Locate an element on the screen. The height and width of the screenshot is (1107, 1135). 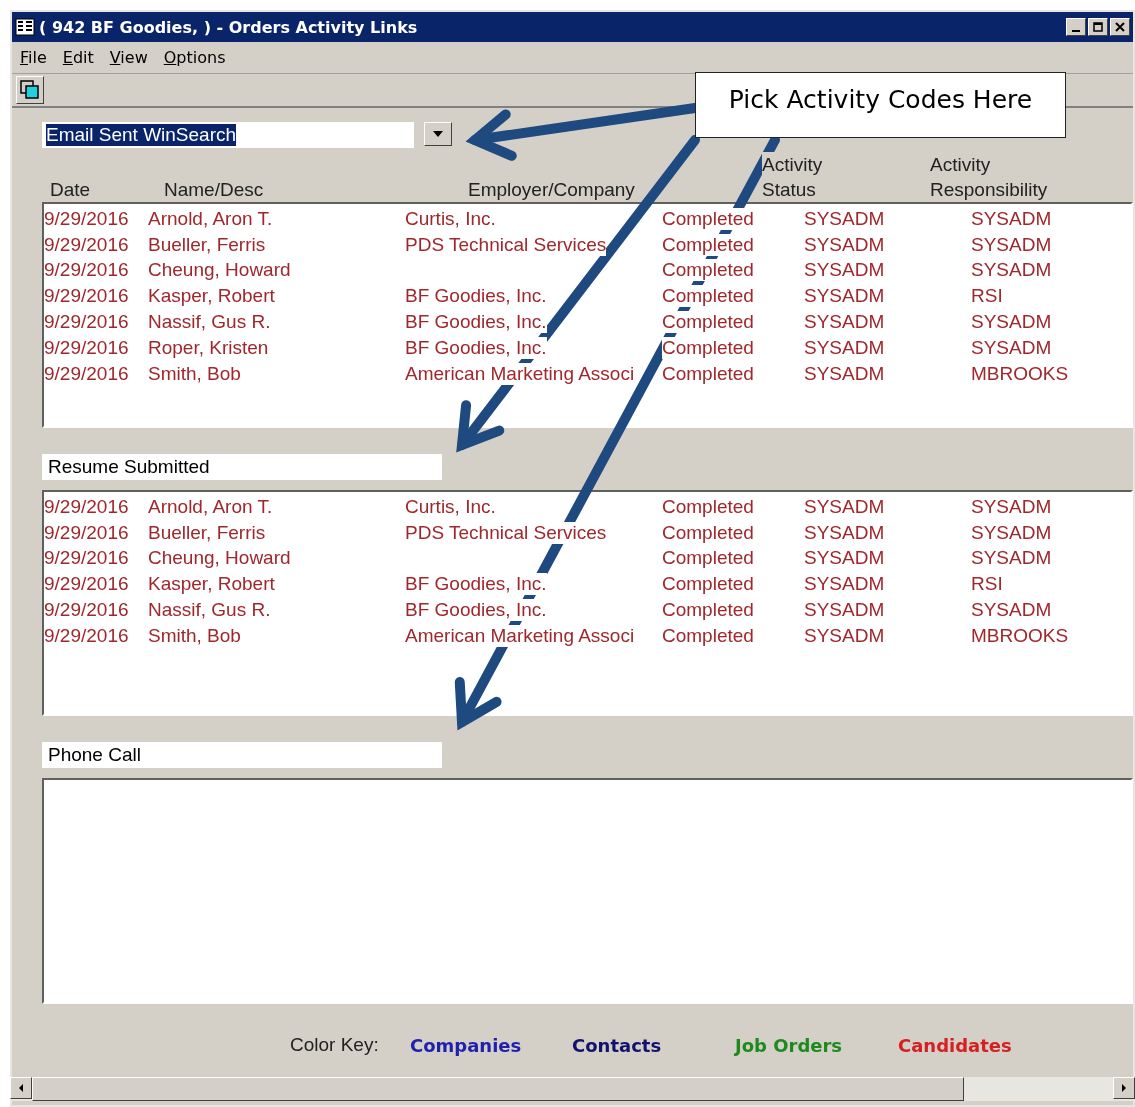
activity-dropdown: Email Sent WinSearch is located at coordinates (228, 135).